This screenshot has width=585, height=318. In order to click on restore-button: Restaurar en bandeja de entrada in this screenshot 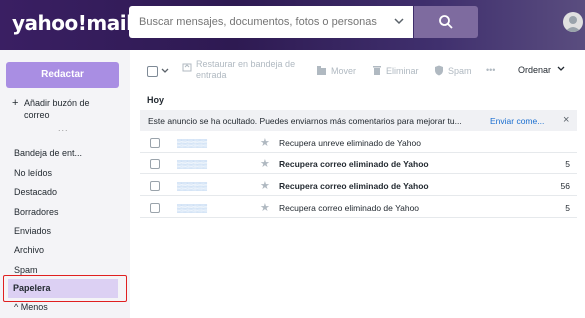, I will do `click(256, 70)`.